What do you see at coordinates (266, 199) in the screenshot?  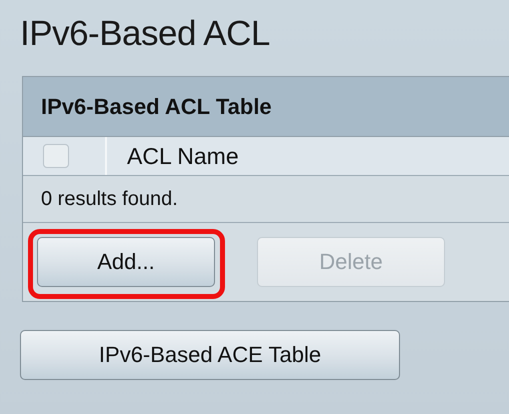 I see `results-text: 0 results found.` at bounding box center [266, 199].